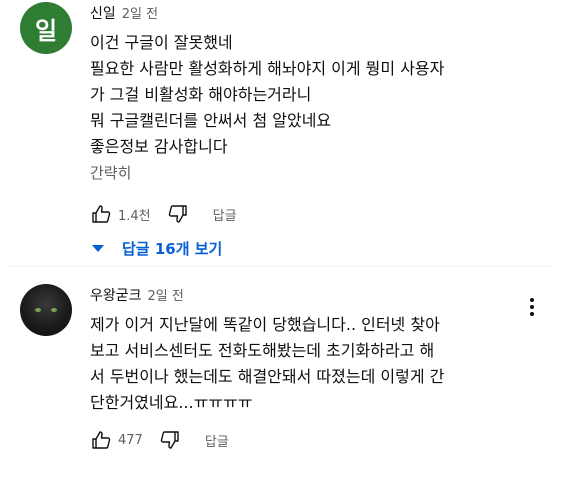  I want to click on comment-line: 좋은정보 감사합니다, so click(159, 146).